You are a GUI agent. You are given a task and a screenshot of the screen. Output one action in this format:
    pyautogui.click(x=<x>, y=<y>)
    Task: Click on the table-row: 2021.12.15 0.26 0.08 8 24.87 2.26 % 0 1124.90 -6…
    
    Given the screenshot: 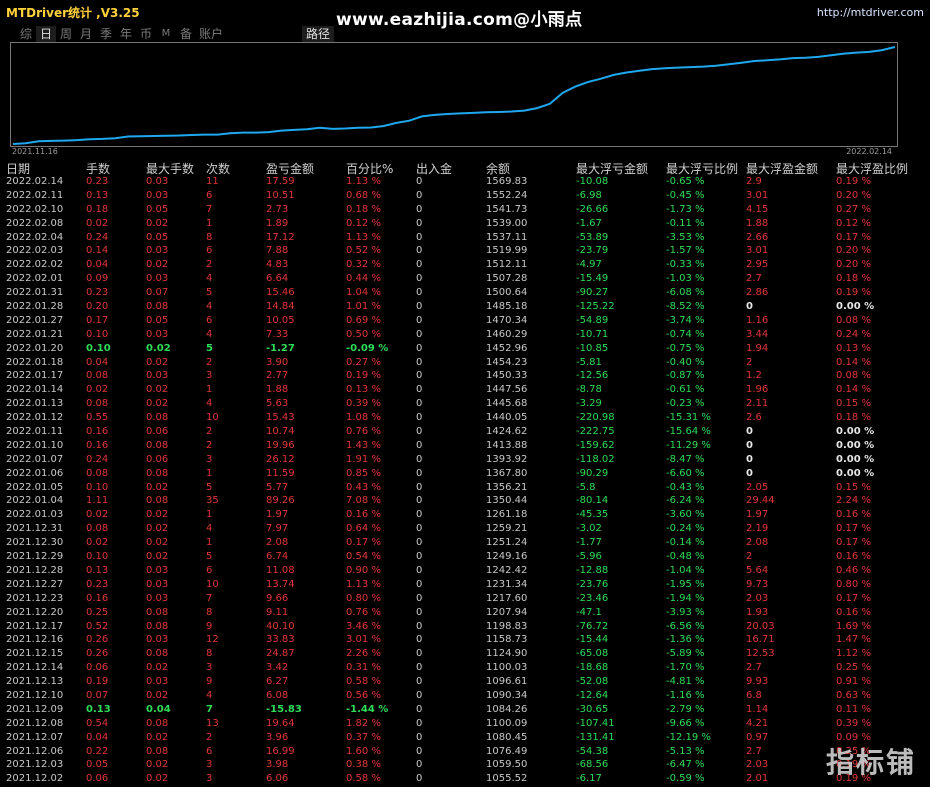 What is the action you would take?
    pyautogui.click(x=465, y=654)
    